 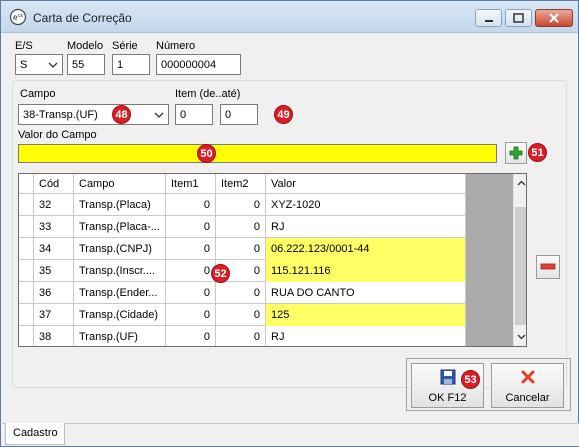 I want to click on cell-campo: Transp.(Cidade), so click(x=120, y=315).